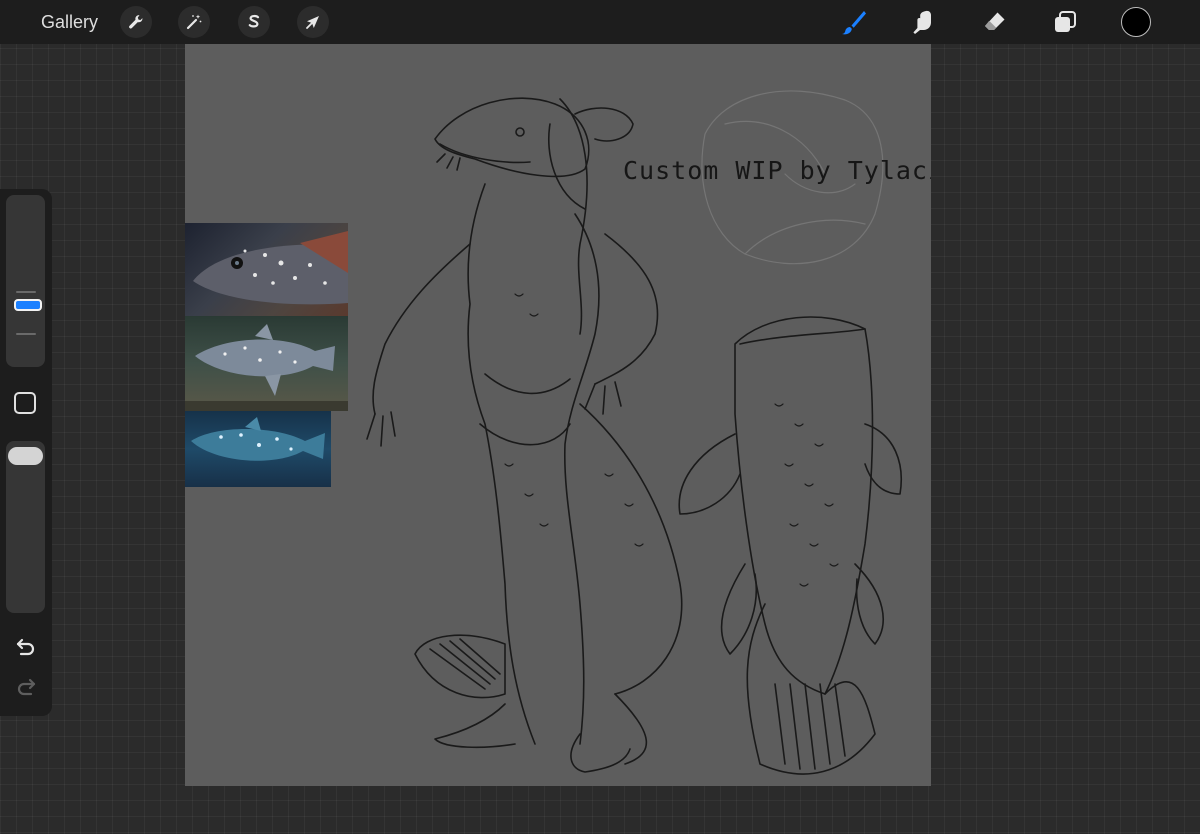  What do you see at coordinates (600, 22) in the screenshot?
I see `top-toolbar: Gallery` at bounding box center [600, 22].